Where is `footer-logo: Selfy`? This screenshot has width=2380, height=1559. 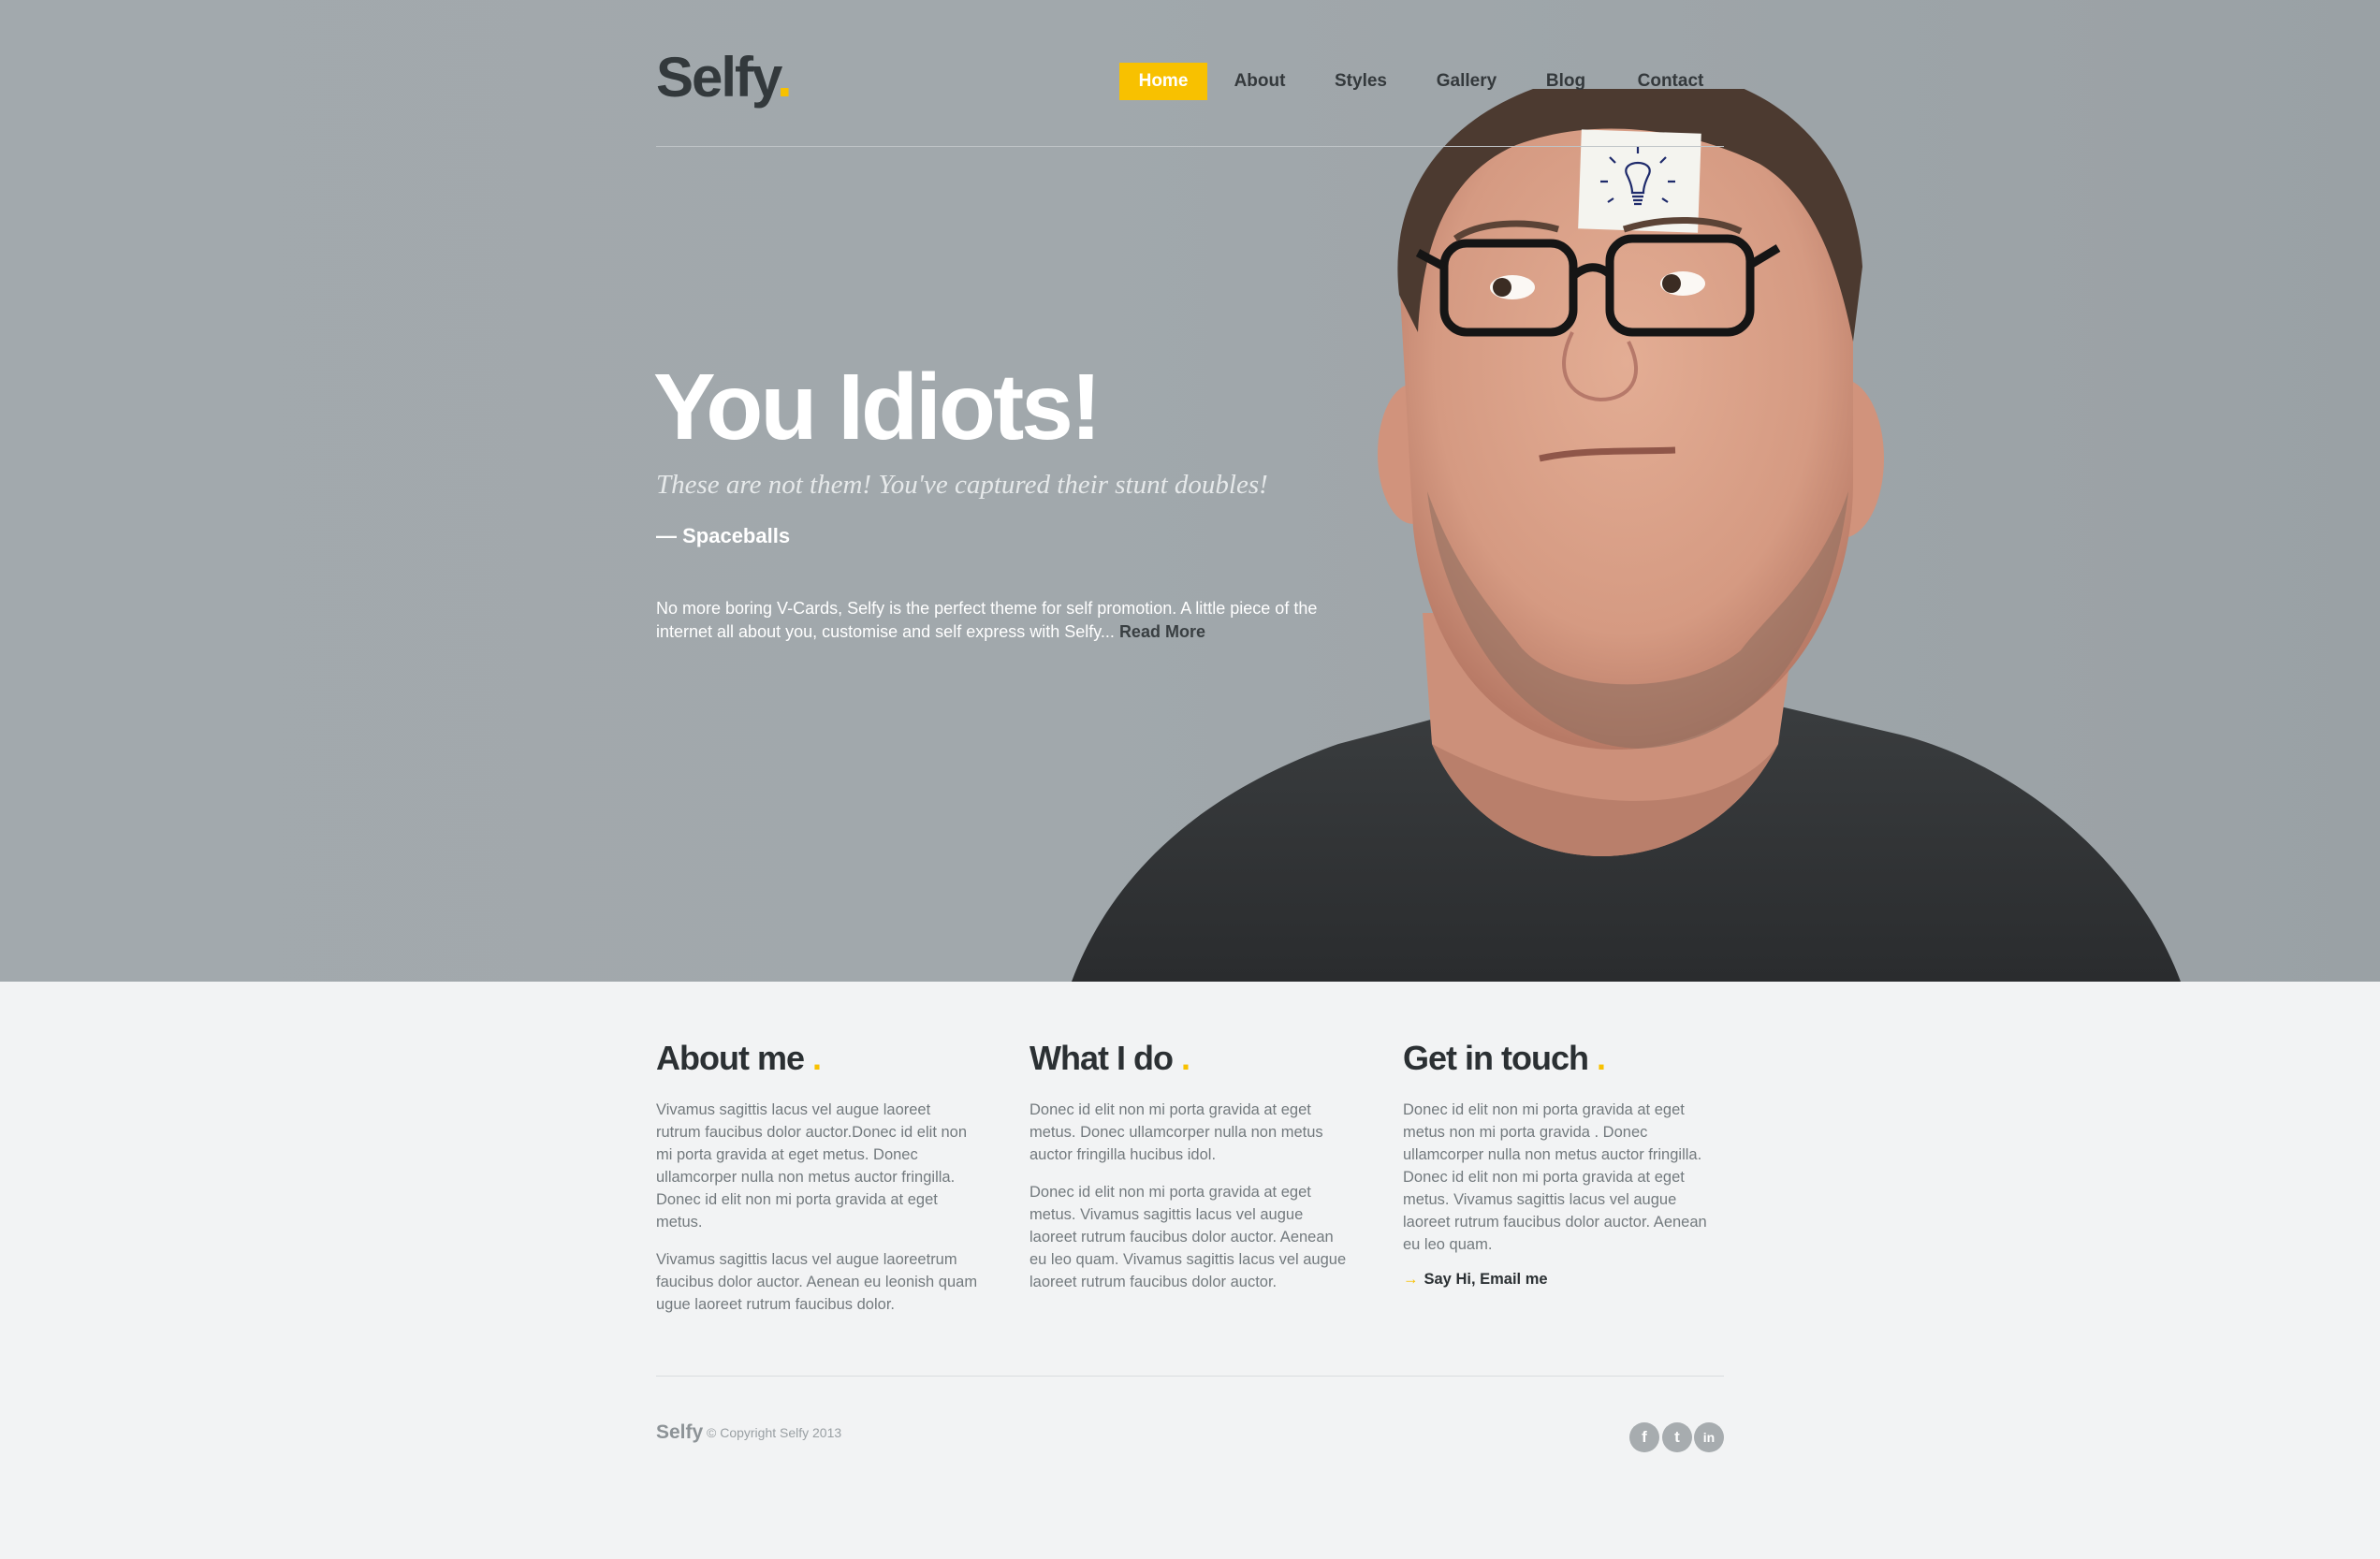 footer-logo: Selfy is located at coordinates (679, 1432).